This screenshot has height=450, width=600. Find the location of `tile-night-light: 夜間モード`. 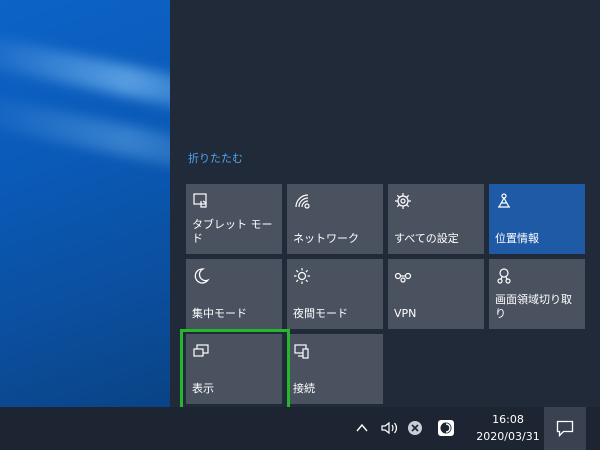

tile-night-light: 夜間モード is located at coordinates (335, 294).